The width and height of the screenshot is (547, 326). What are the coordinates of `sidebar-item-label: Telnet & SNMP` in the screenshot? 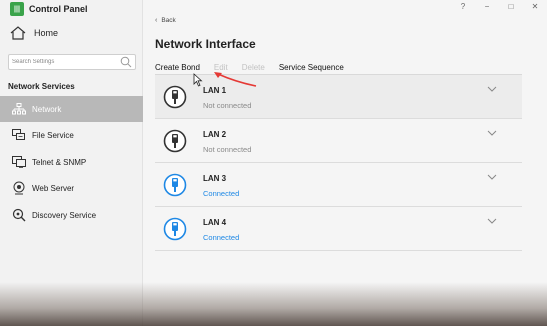 It's located at (59, 162).